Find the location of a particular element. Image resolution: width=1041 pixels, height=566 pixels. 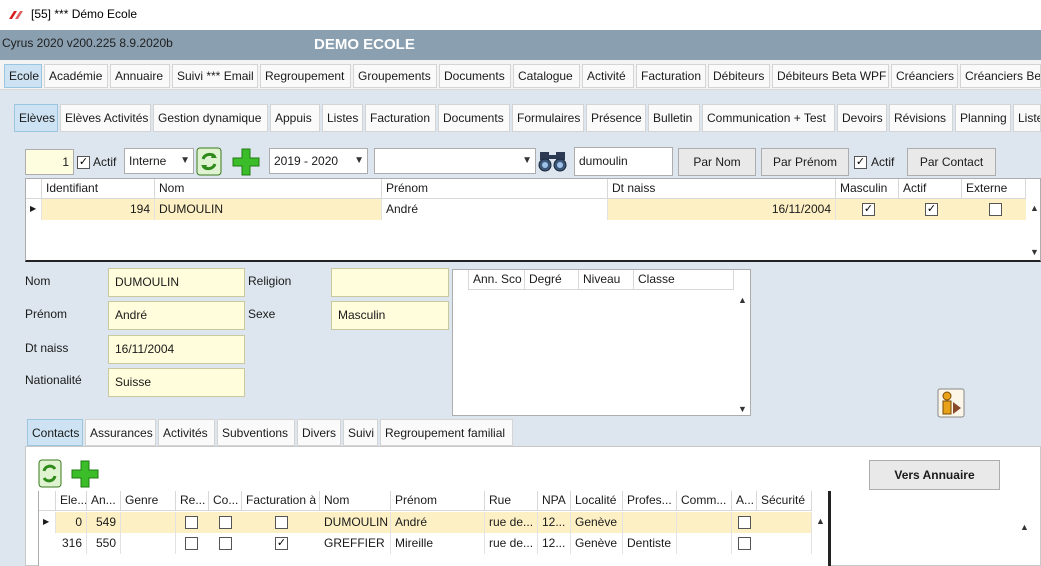

search-by-firstname-button: Par Prénom is located at coordinates (805, 162).